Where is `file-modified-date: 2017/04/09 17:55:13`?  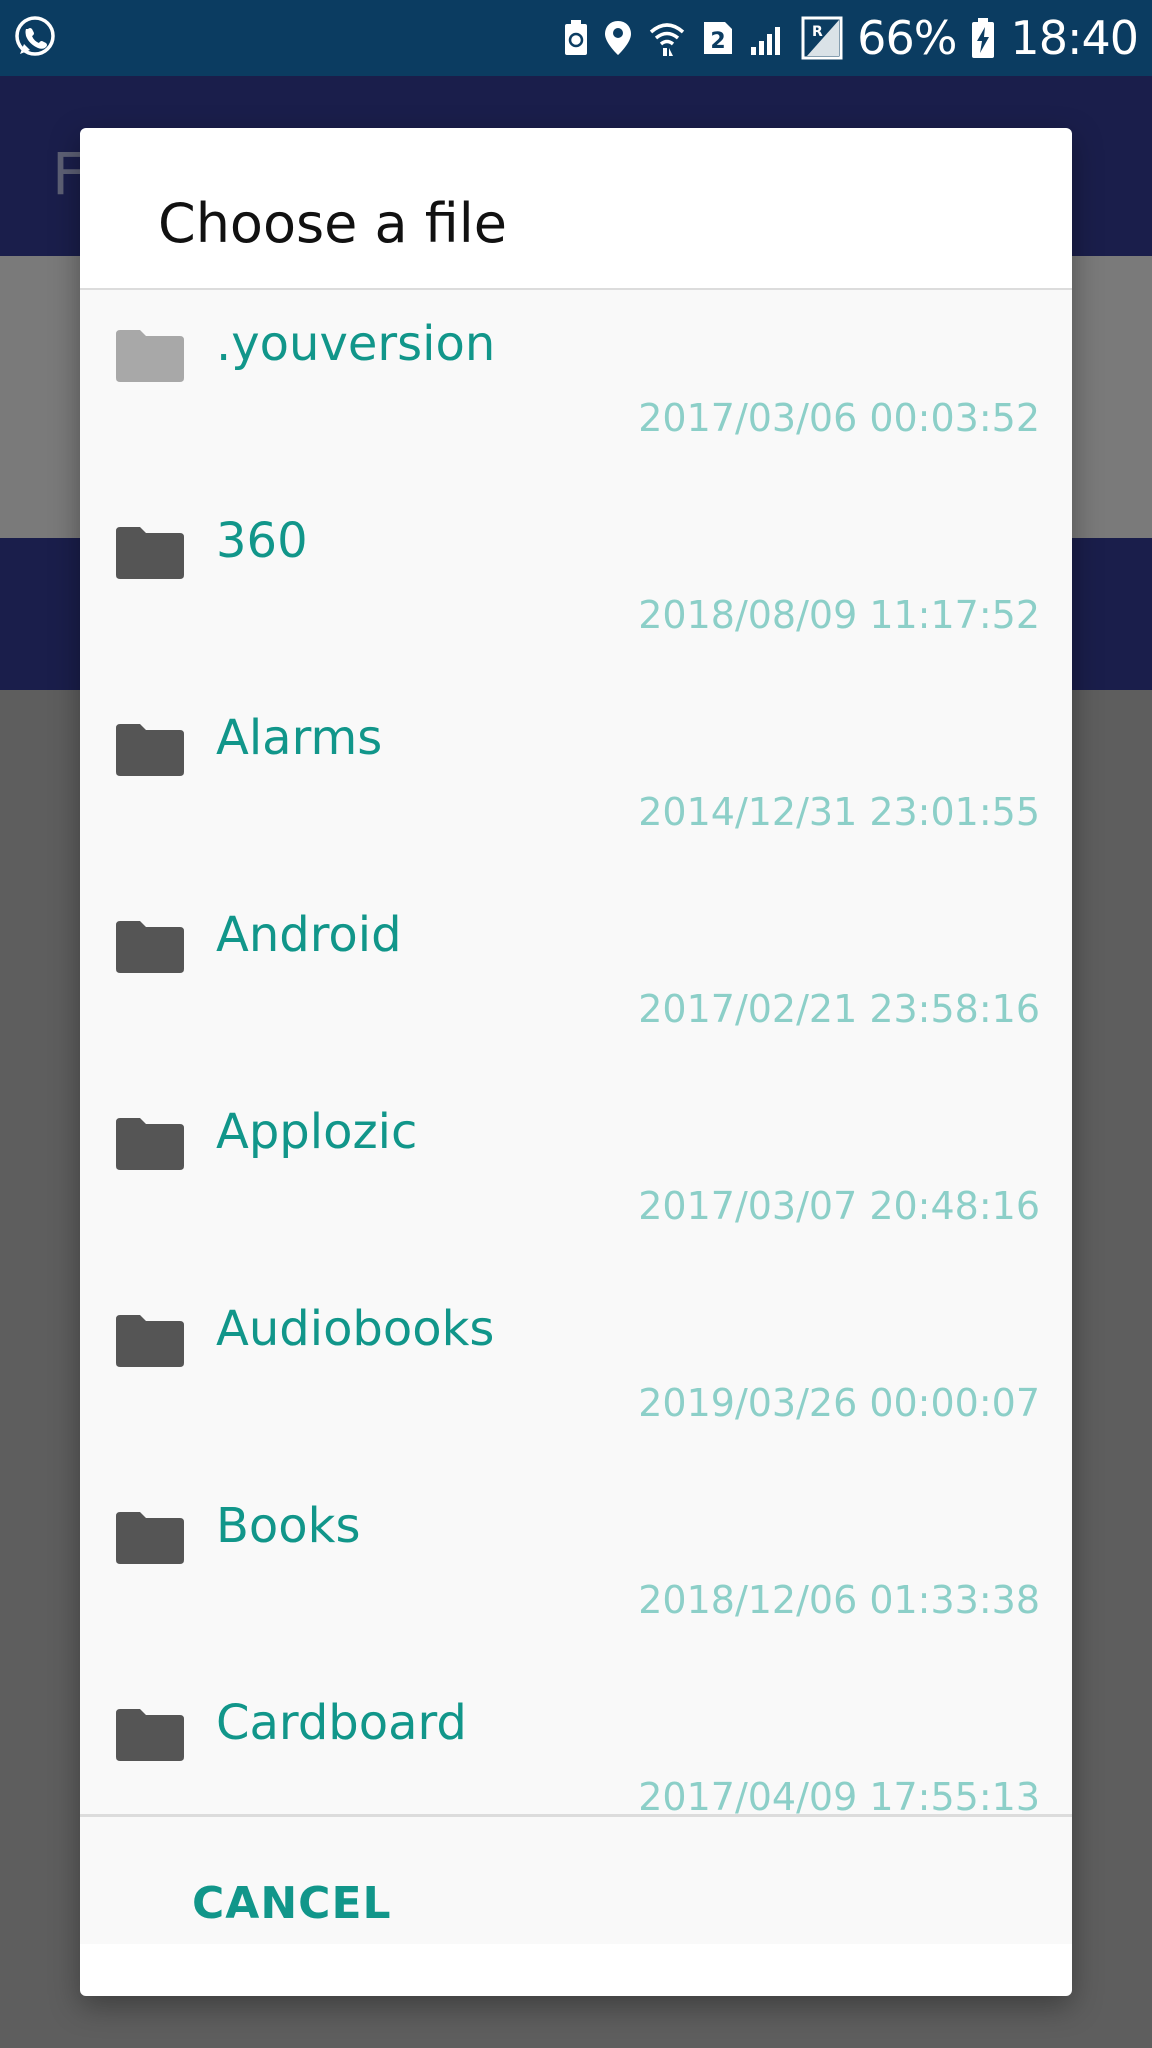 file-modified-date: 2017/04/09 17:55:13 is located at coordinates (839, 1797).